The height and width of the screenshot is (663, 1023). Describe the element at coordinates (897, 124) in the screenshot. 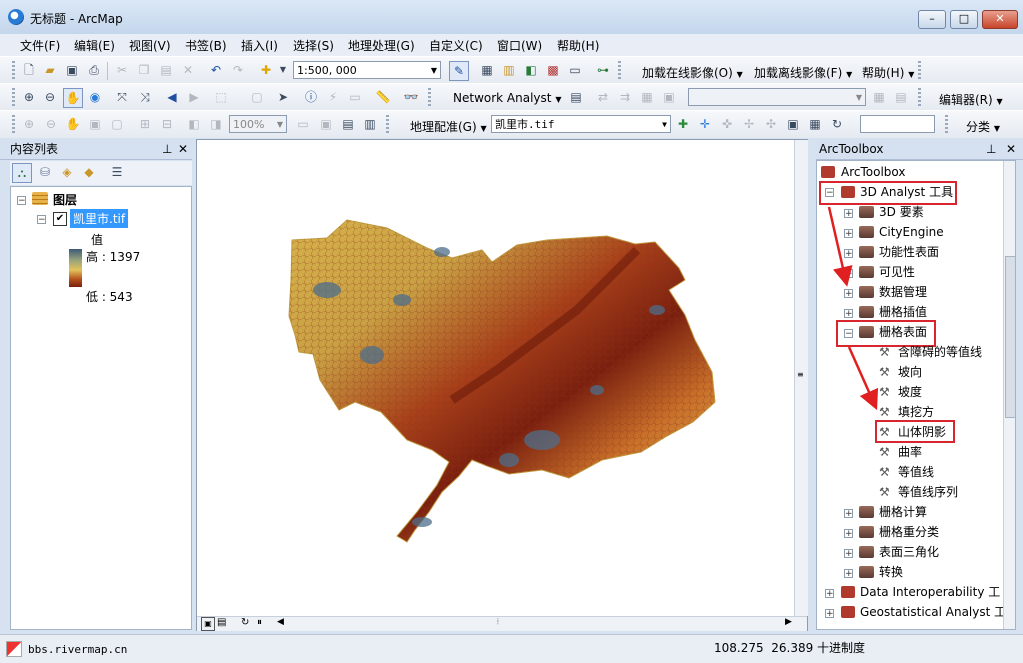

I see `rotate-angle-input` at that location.